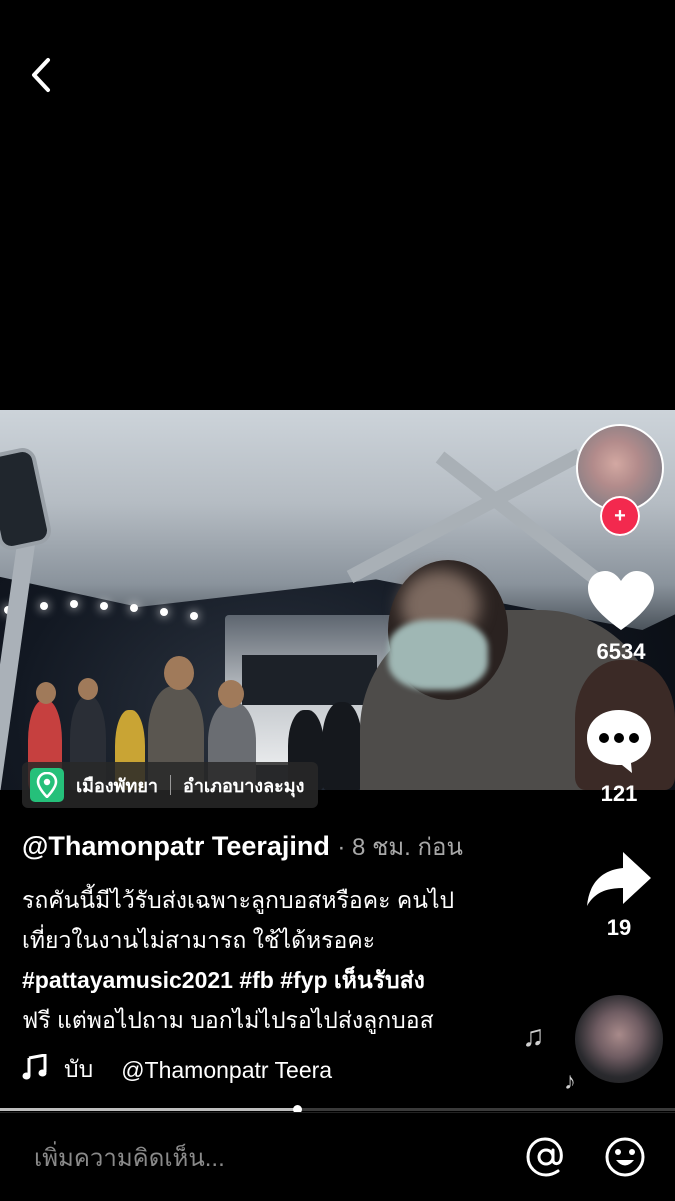 The image size is (675, 1201). I want to click on comment-bubble-icon, so click(619, 741).